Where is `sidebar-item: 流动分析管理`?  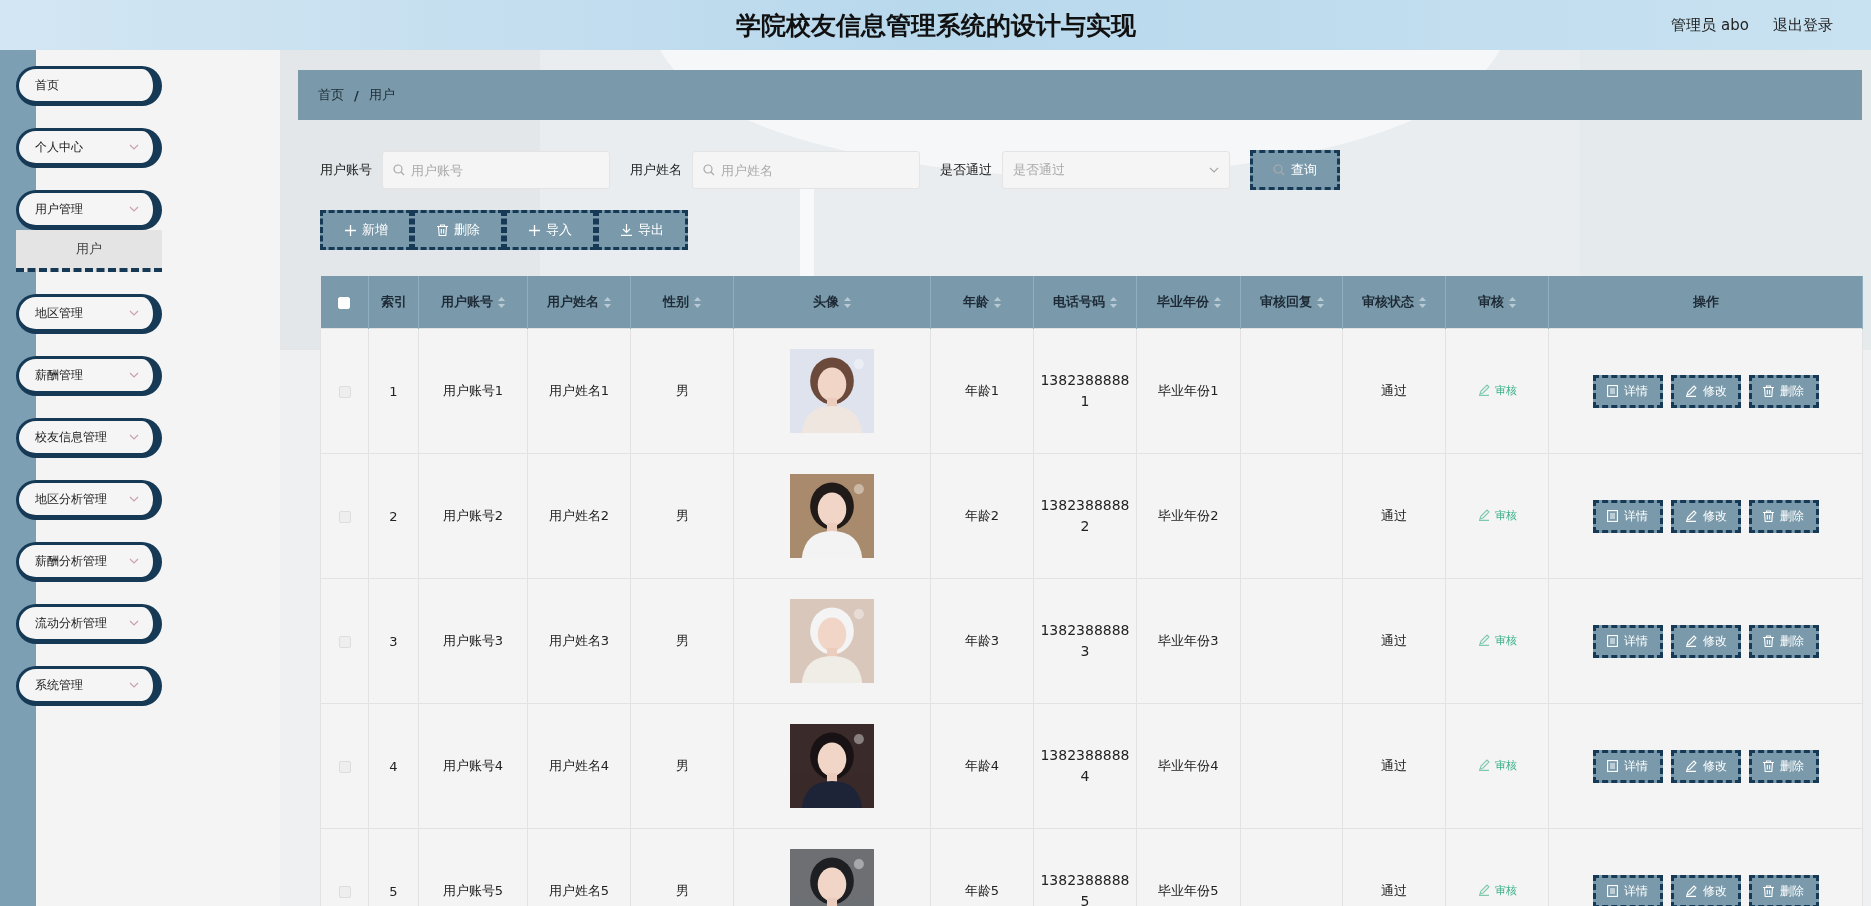
sidebar-item: 流动分析管理 is located at coordinates (89, 624).